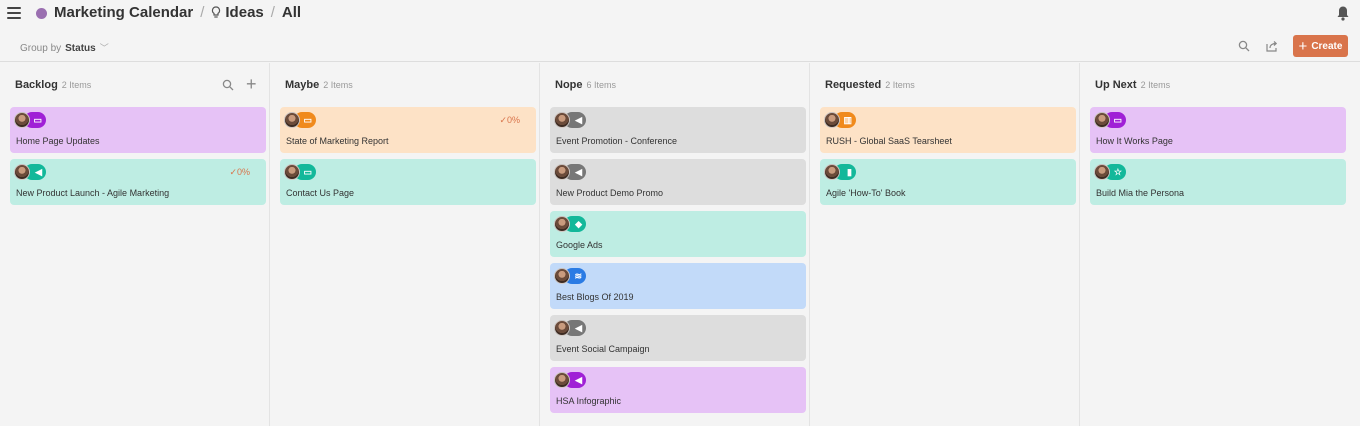  Describe the element at coordinates (678, 390) in the screenshot. I see `card: ◀ HSA Infographic` at that location.